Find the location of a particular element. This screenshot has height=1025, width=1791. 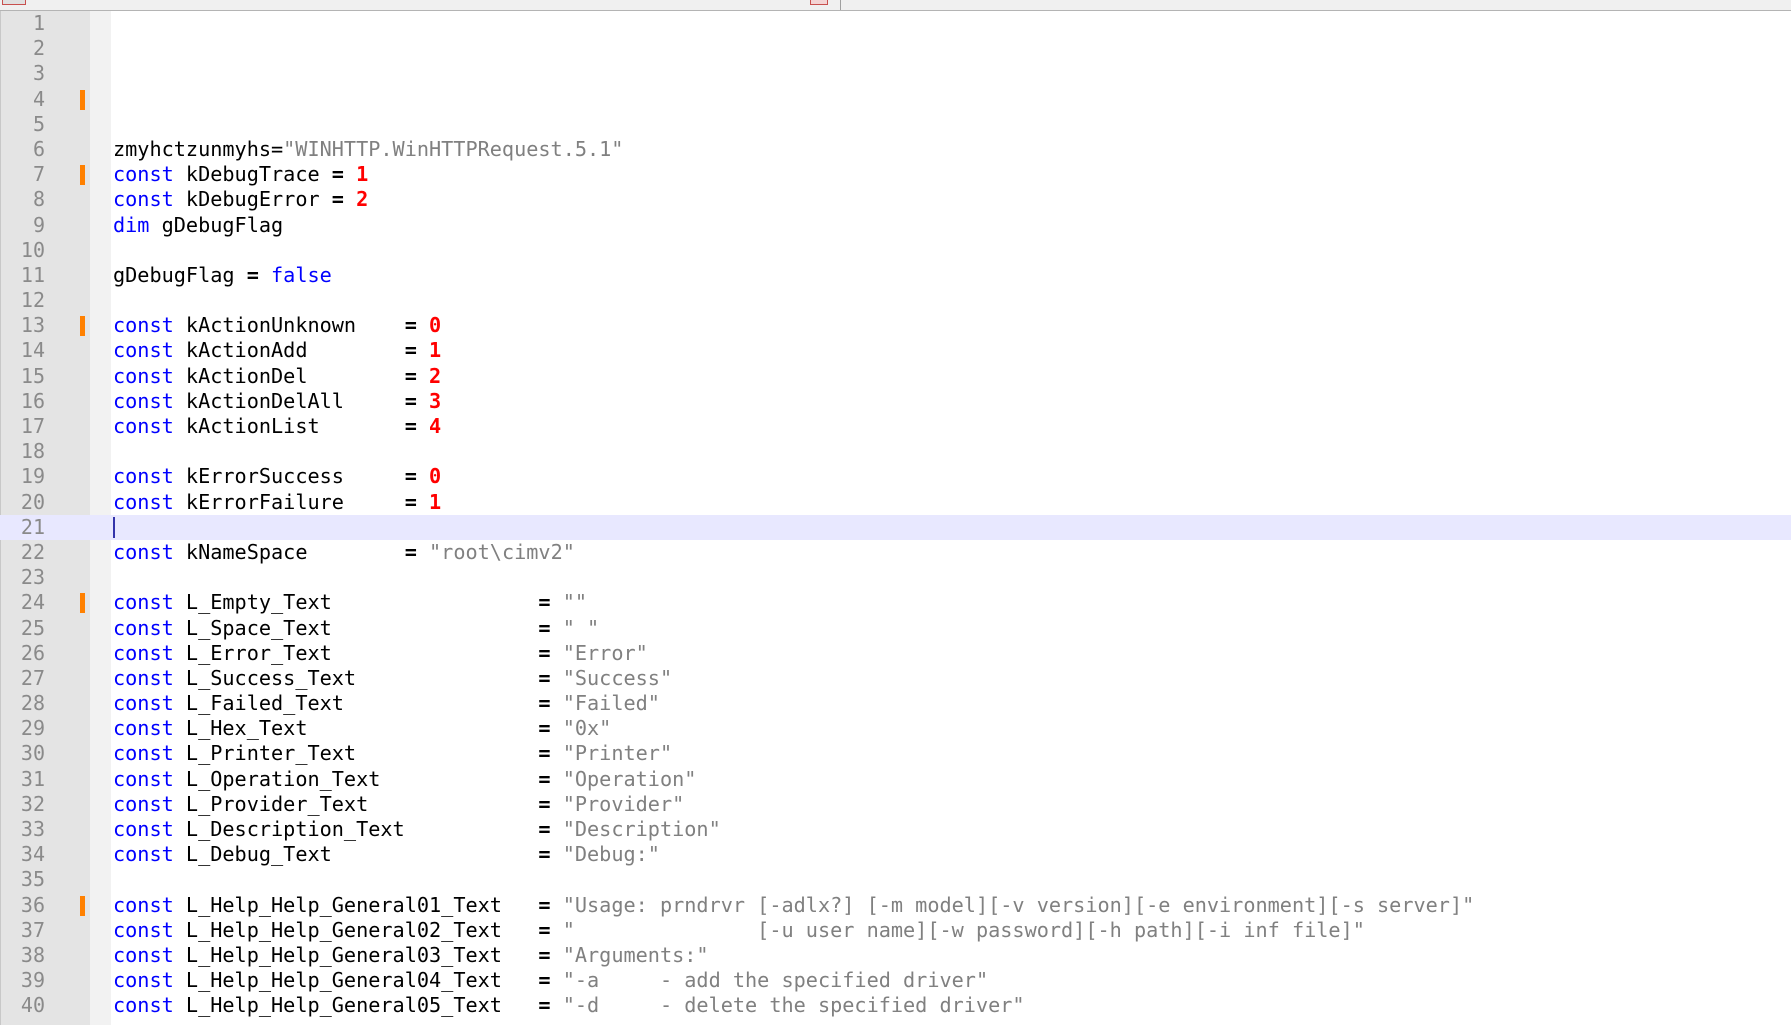

code-line: 10 is located at coordinates (895, 250).